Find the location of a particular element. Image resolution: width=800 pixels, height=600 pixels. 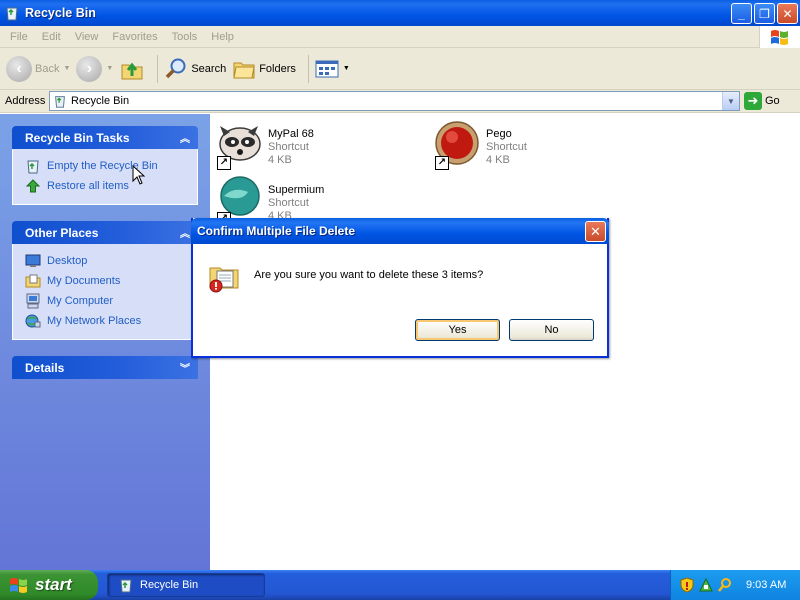

windows-logo is located at coordinates (779, 37).